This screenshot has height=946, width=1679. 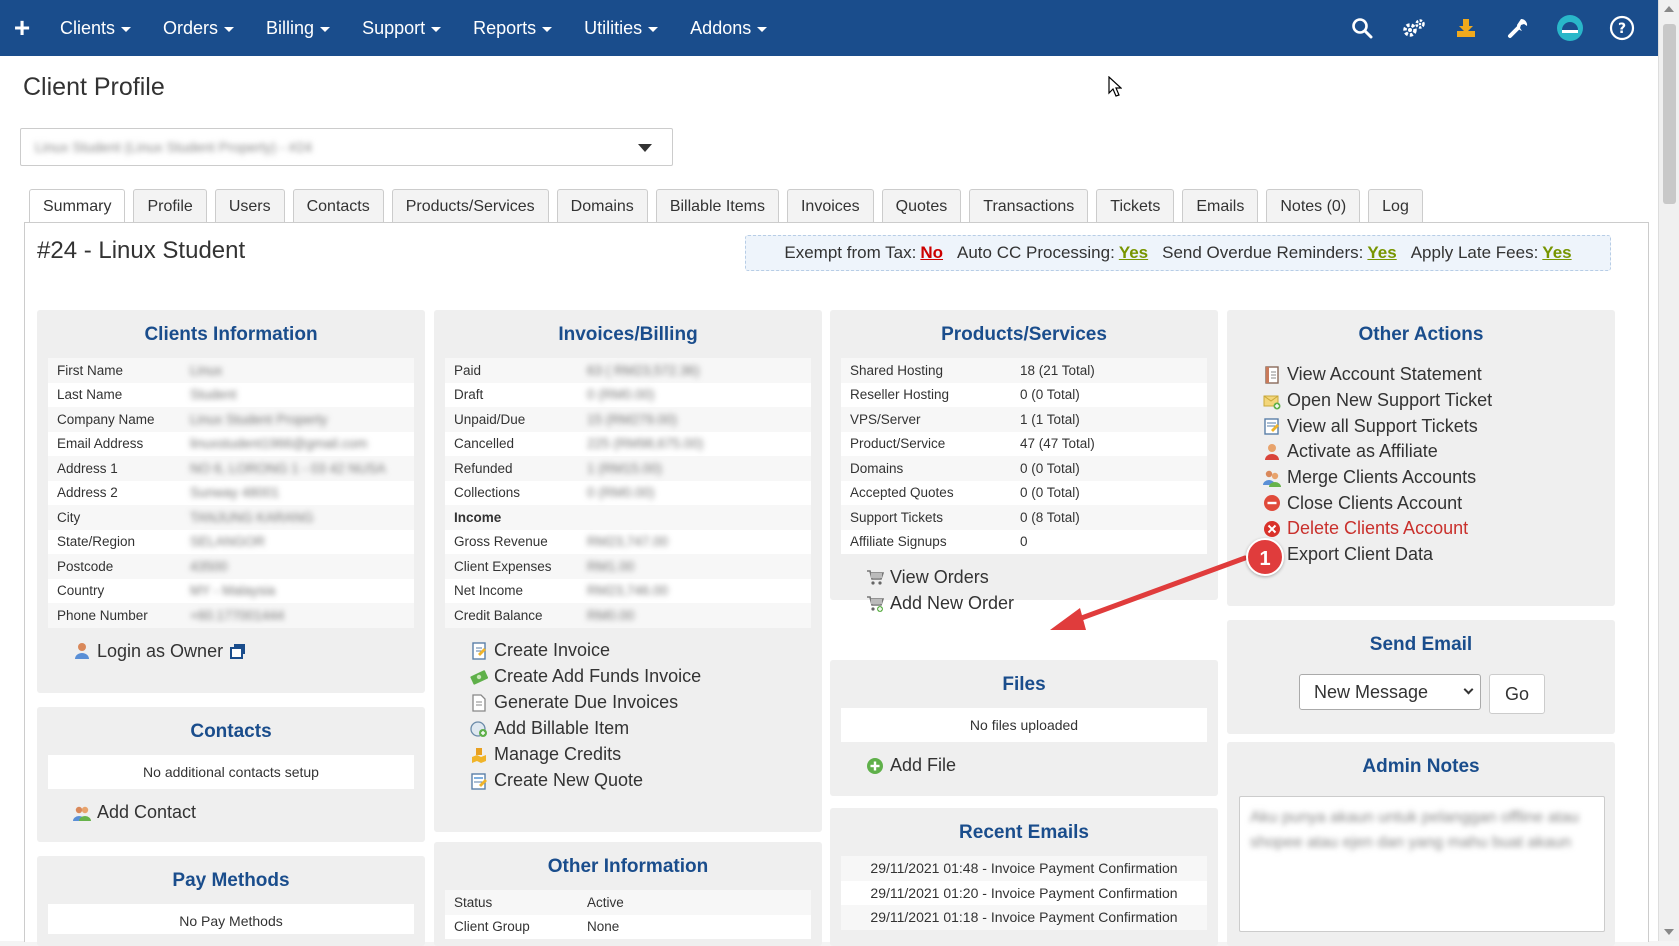 I want to click on activate-as-affiliate-link: Activate as Affiliate, so click(x=1439, y=452).